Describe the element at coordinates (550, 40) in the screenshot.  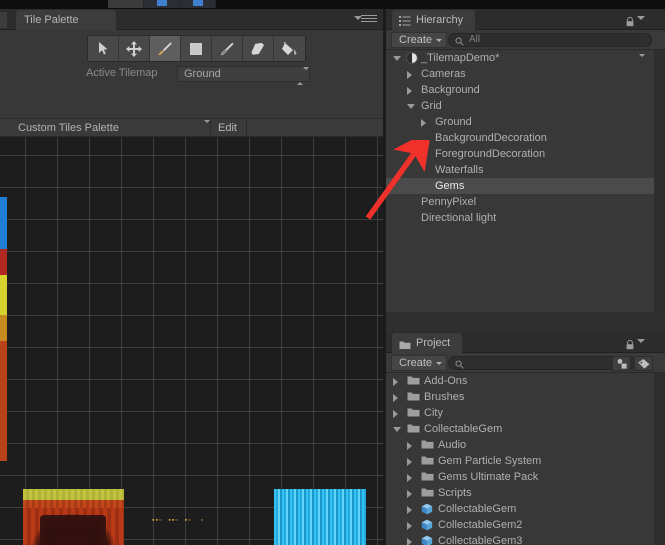
I see `hierarchy-search-input: All` at that location.